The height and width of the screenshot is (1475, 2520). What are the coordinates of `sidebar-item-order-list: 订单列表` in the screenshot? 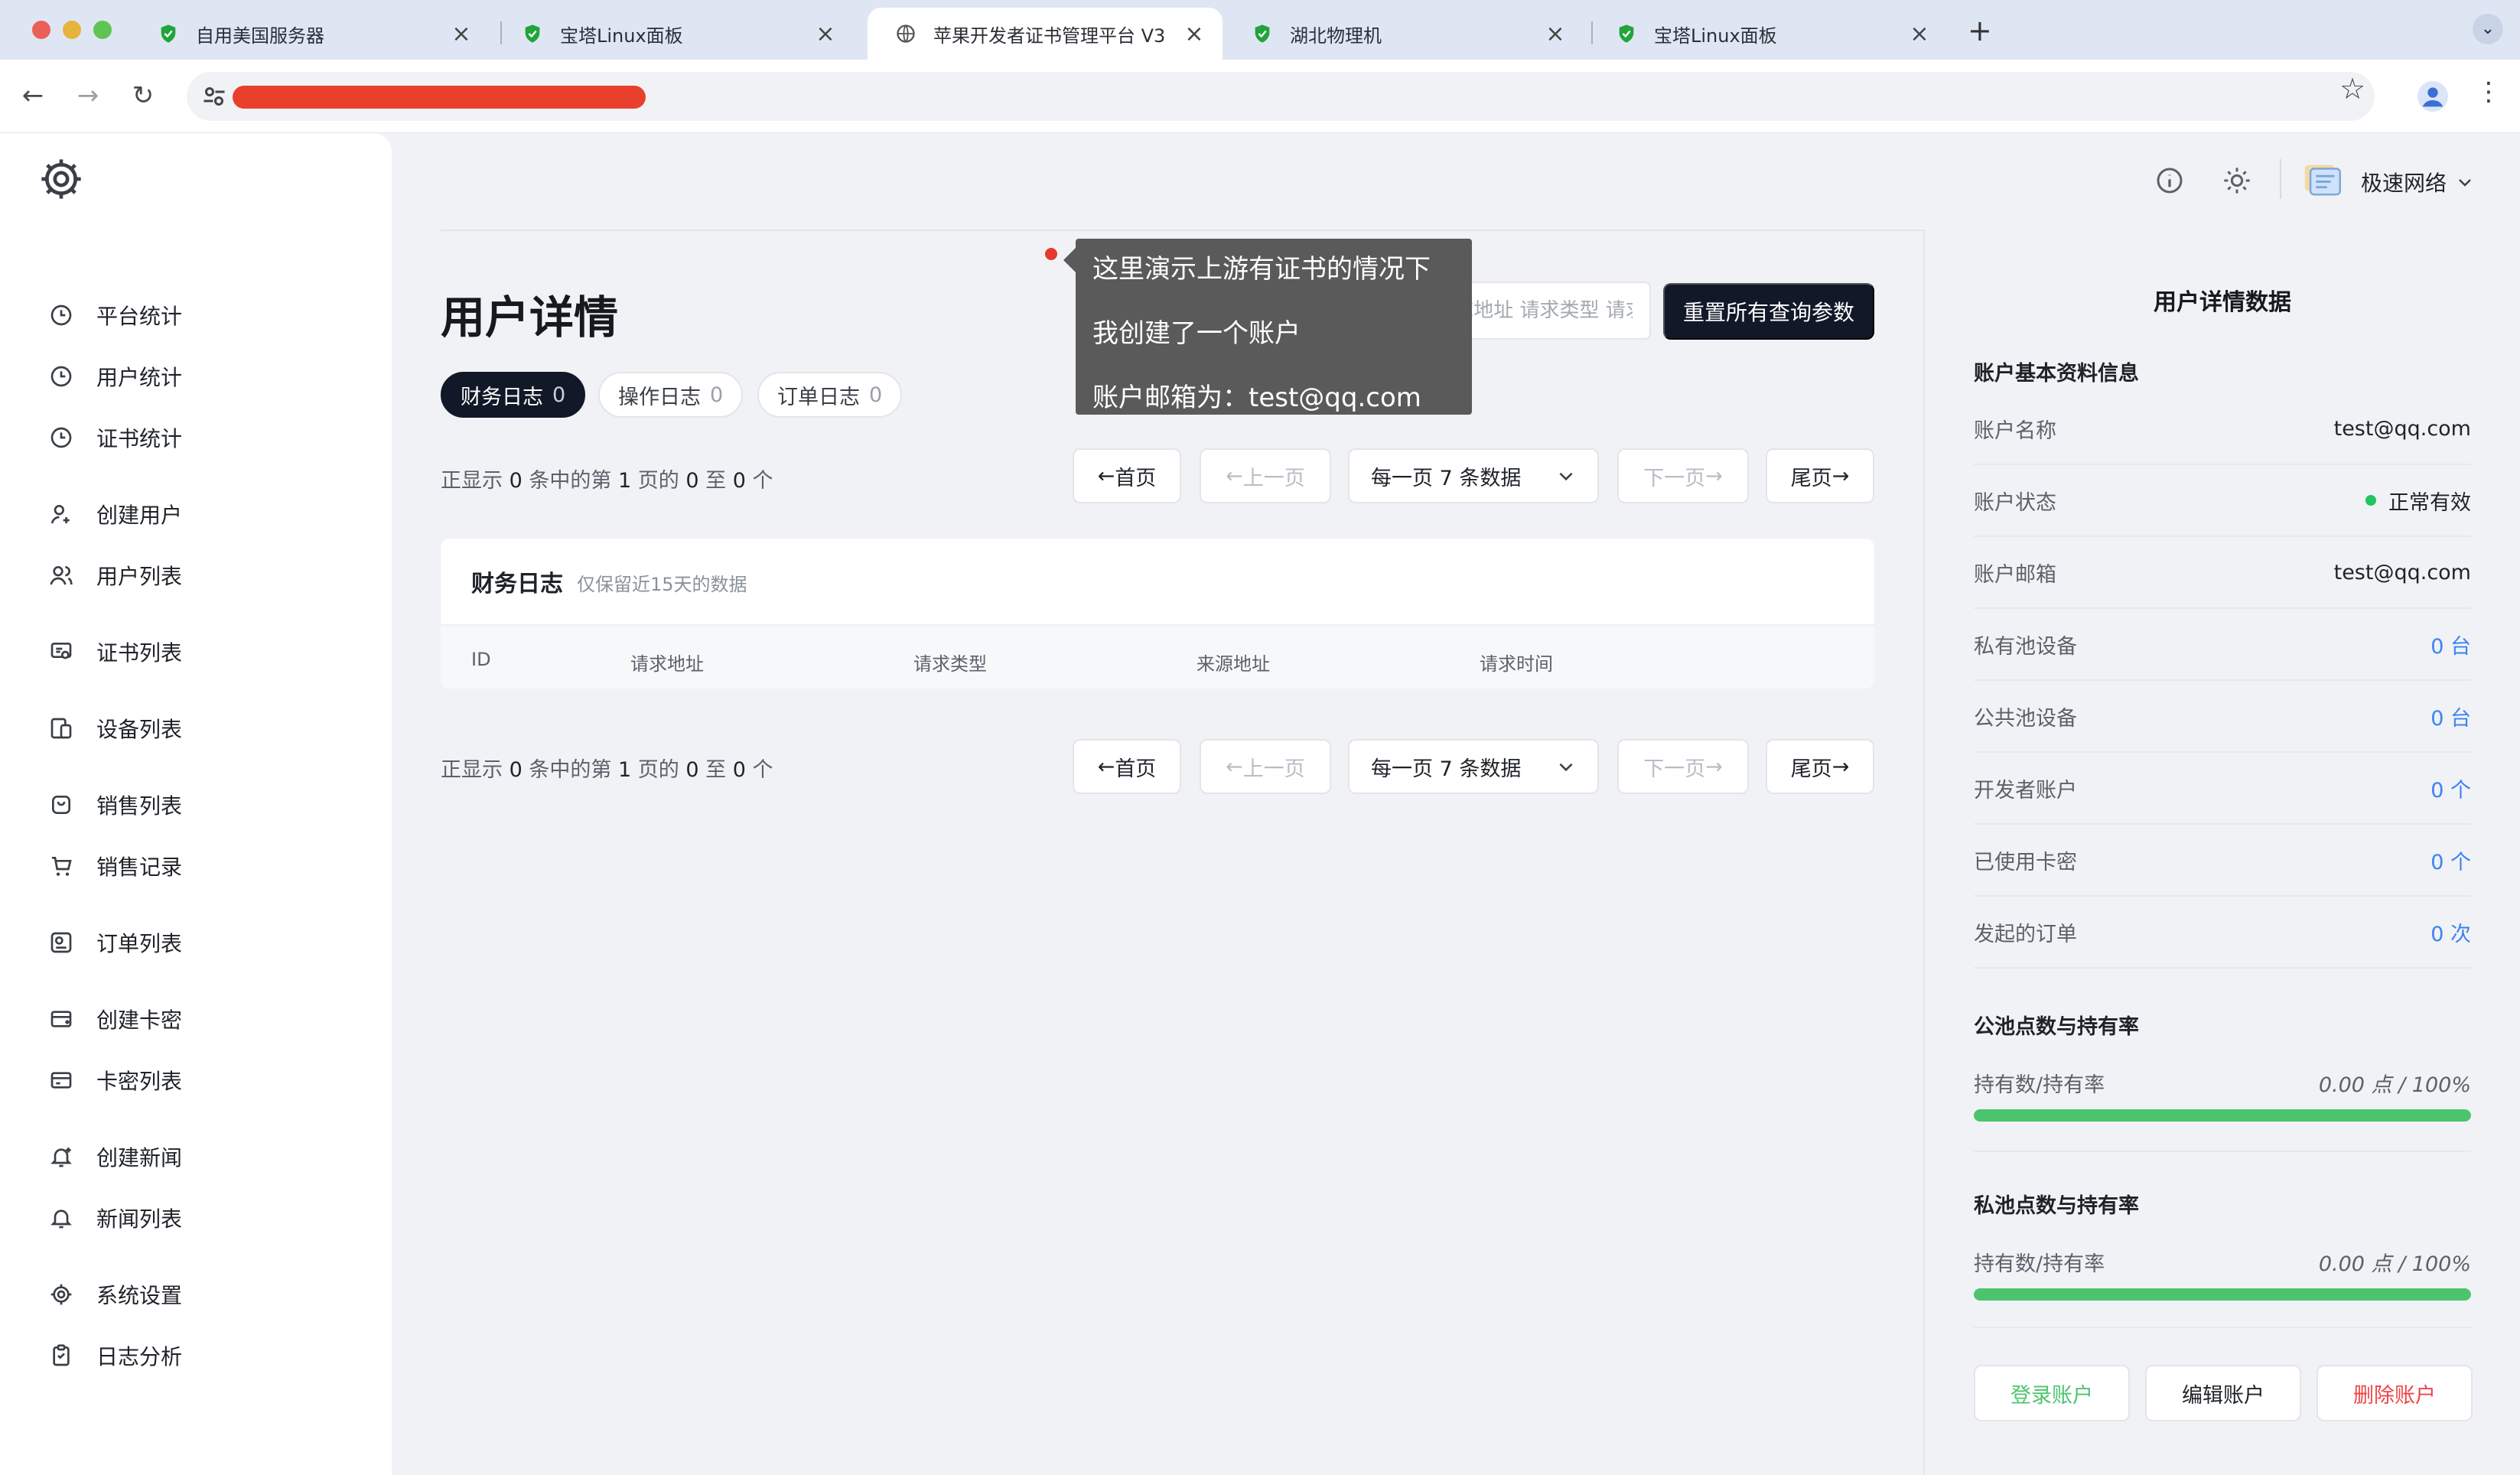 It's located at (209, 942).